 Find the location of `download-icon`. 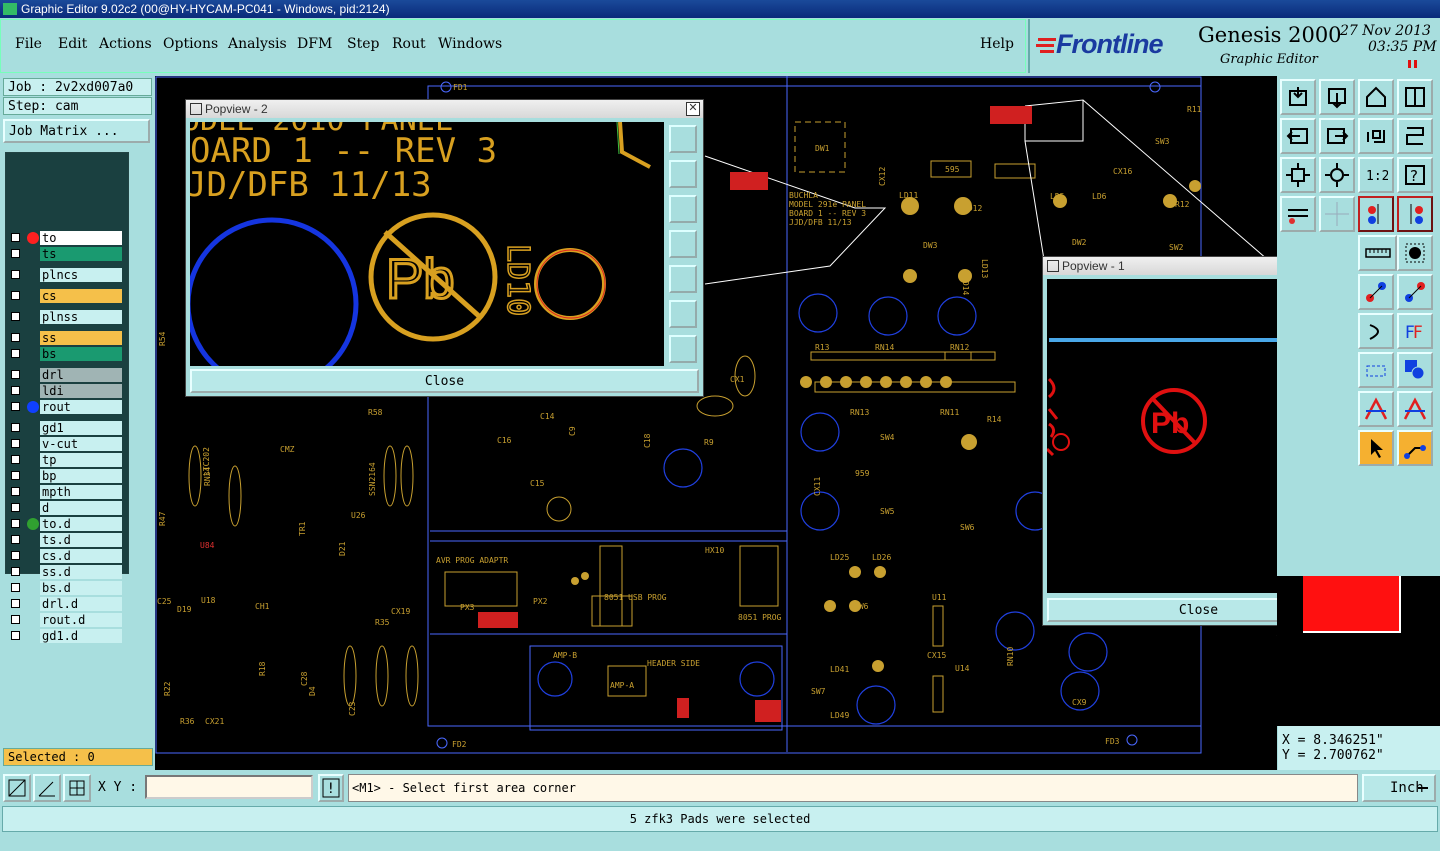

download-icon is located at coordinates (1337, 97).